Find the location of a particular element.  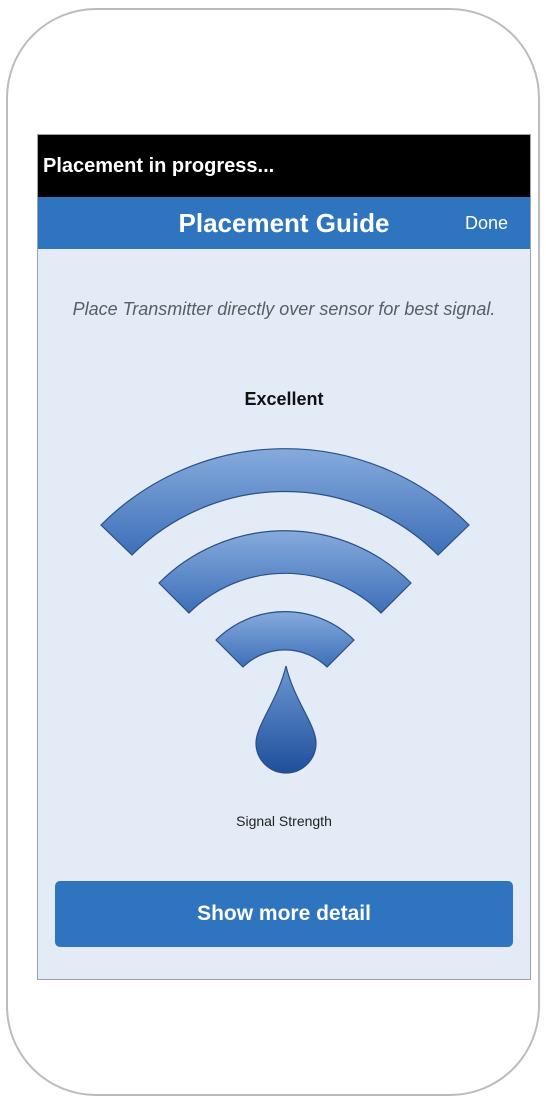

wifi-signal-icon is located at coordinates (285, 558).